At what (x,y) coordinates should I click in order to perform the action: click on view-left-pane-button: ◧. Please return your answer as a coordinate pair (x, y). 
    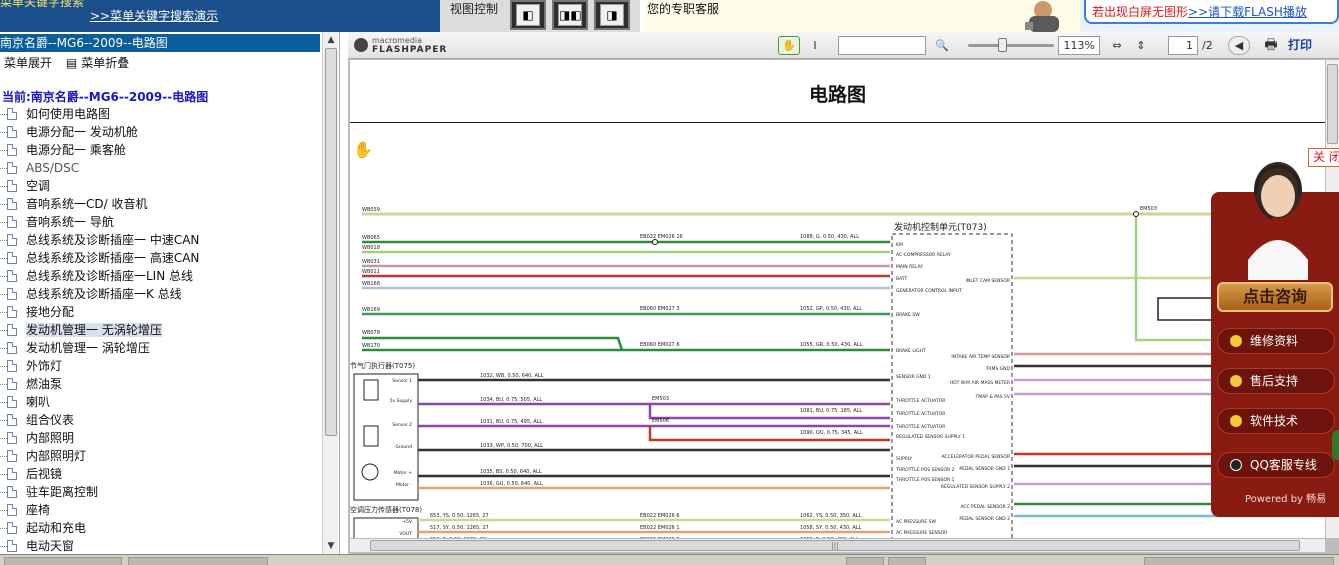
    Looking at the image, I should click on (528, 15).